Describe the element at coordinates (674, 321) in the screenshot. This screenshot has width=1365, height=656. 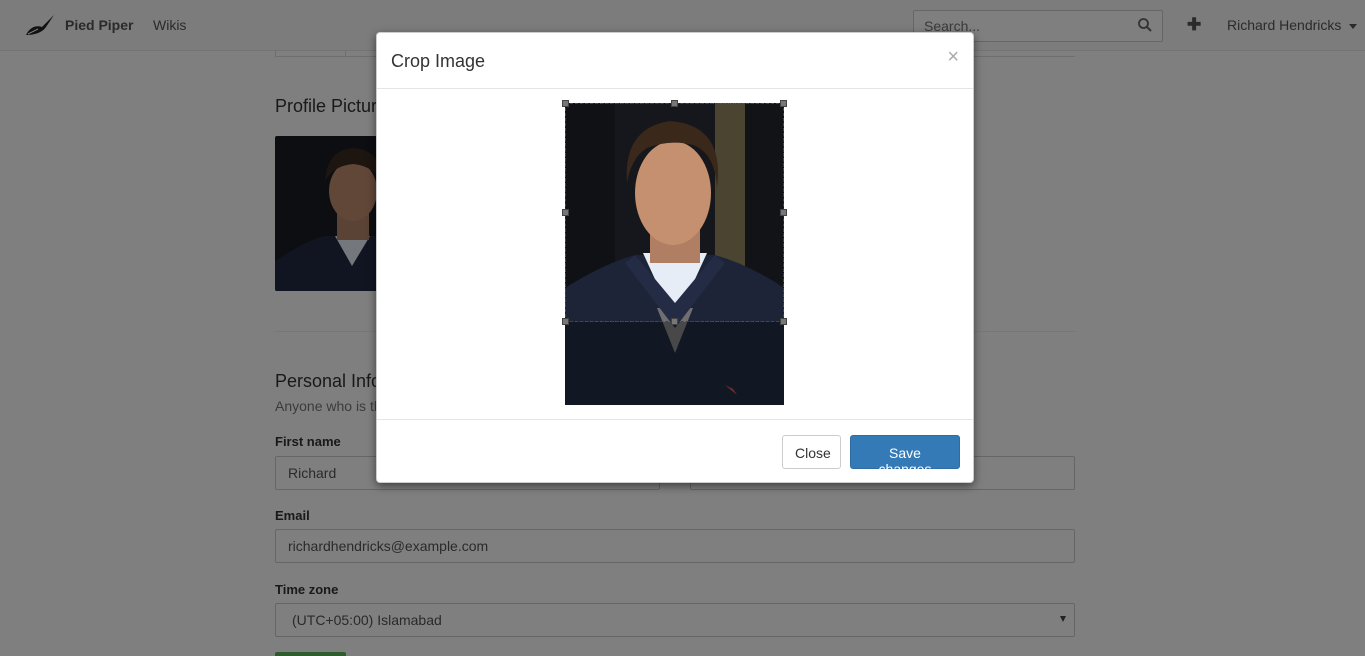
I see `crop-handle-s` at that location.